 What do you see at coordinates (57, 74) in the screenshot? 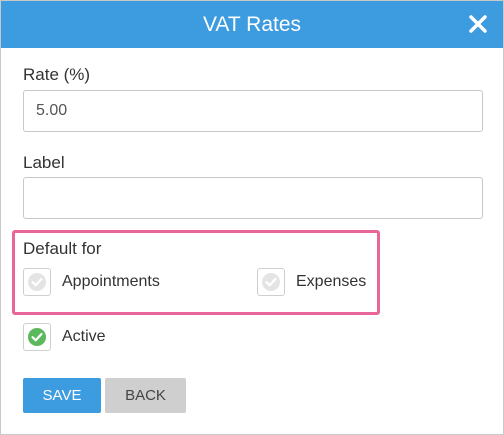
I see `rate-label: Rate (%)` at bounding box center [57, 74].